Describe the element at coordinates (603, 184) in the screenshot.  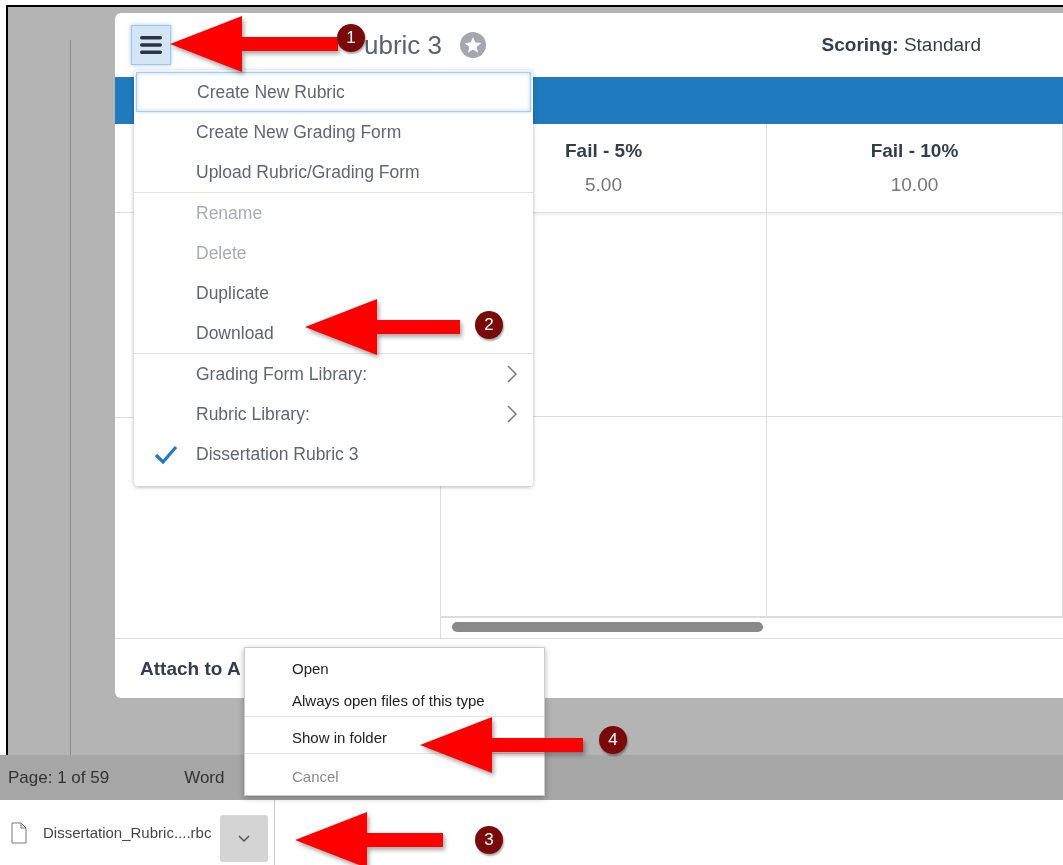
I see `level-points: 5.00` at that location.